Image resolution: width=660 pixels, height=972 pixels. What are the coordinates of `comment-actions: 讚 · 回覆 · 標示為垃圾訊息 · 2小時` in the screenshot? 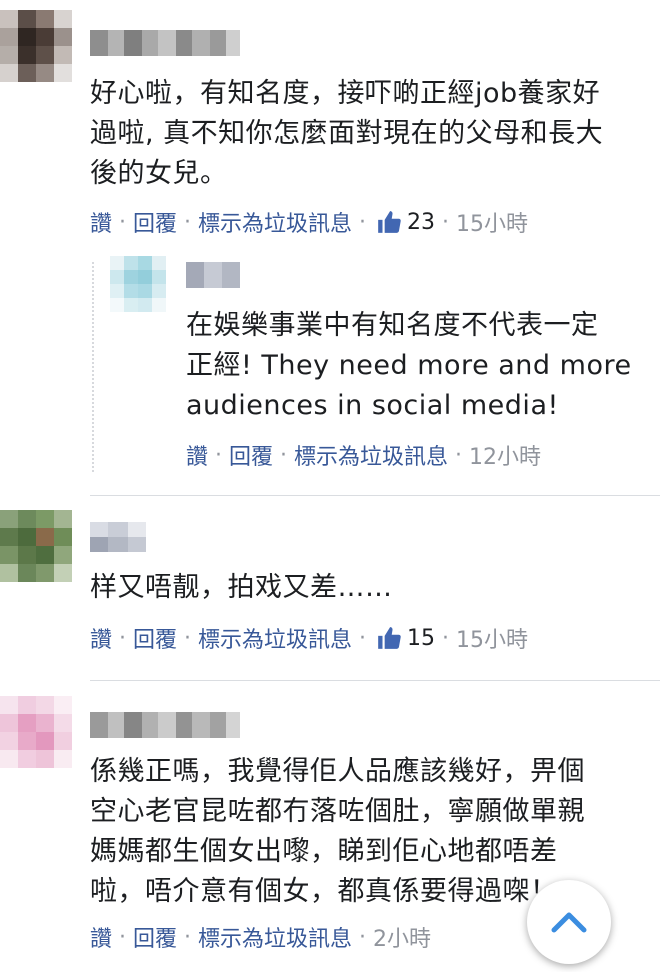 It's located at (260, 937).